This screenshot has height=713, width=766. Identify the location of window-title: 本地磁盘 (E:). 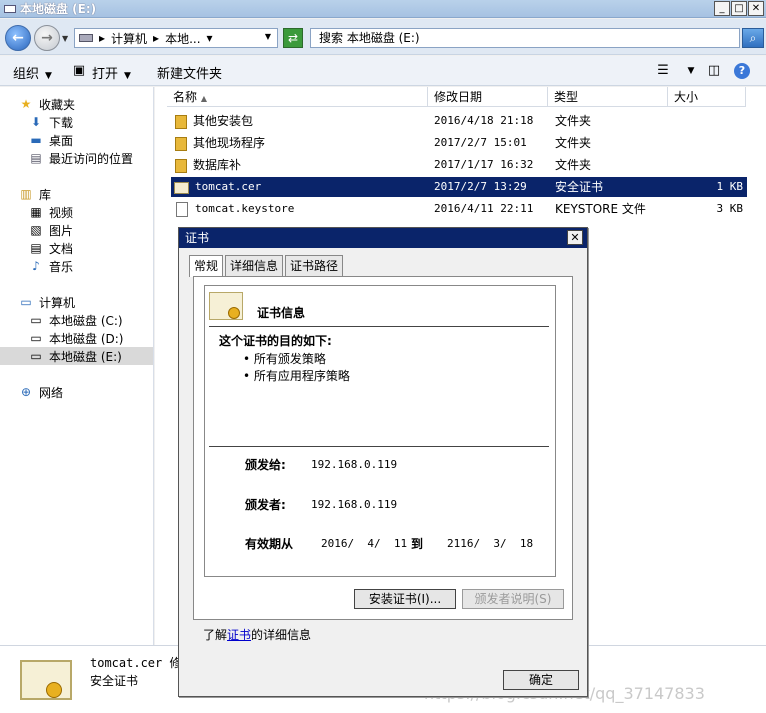
(58, 9).